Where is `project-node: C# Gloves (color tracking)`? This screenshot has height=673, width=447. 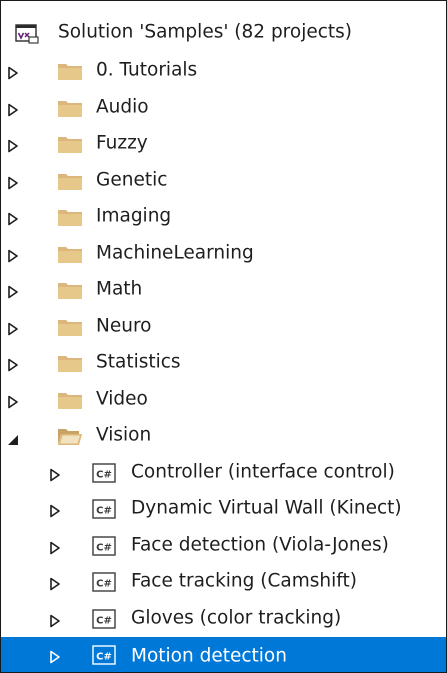 project-node: C# Gloves (color tracking) is located at coordinates (223, 619).